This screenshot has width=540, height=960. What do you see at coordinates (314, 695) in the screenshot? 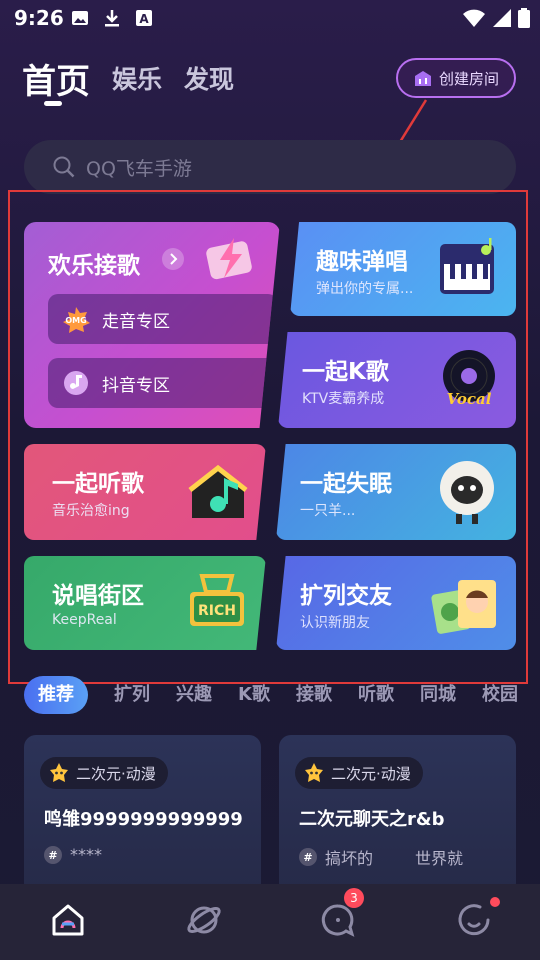
I see `category-tab-song-relay: 接歌` at bounding box center [314, 695].